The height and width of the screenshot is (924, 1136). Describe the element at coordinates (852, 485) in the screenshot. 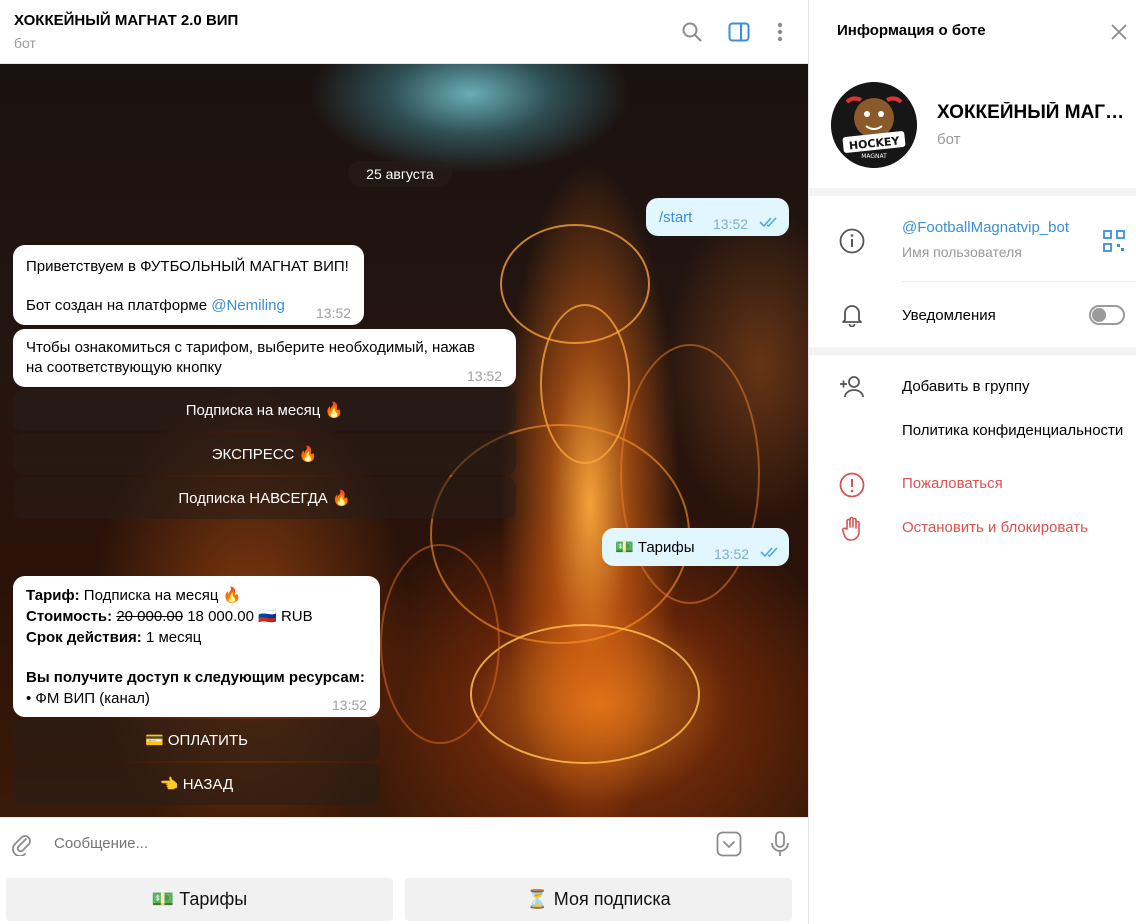

I see `report-icon` at that location.